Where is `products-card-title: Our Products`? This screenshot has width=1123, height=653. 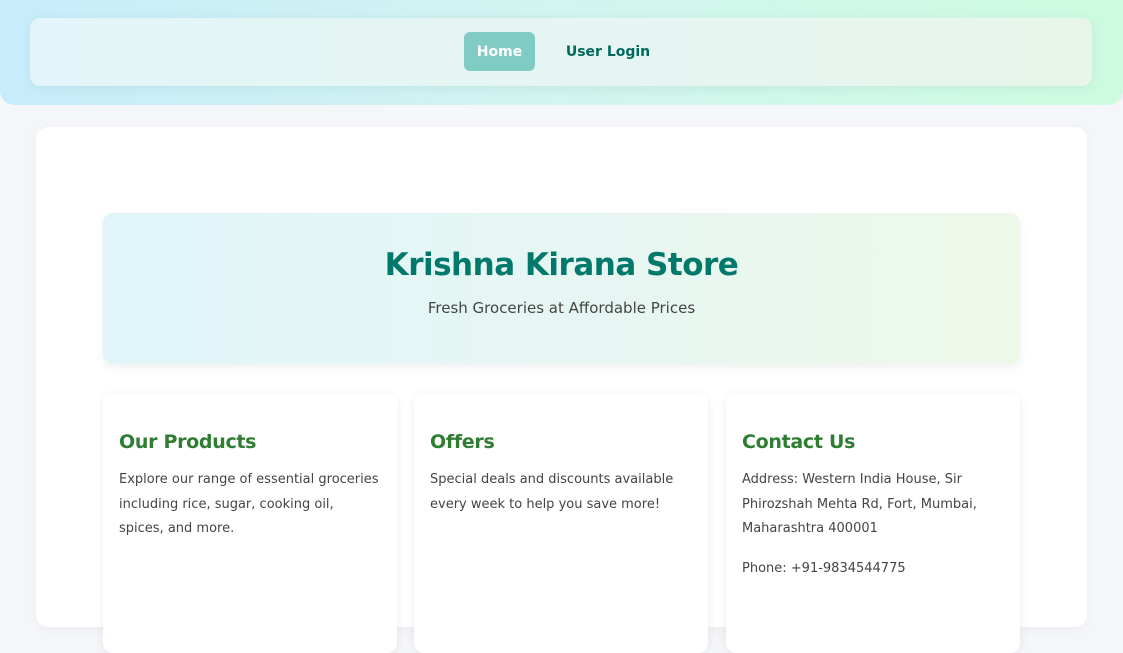 products-card-title: Our Products is located at coordinates (188, 442).